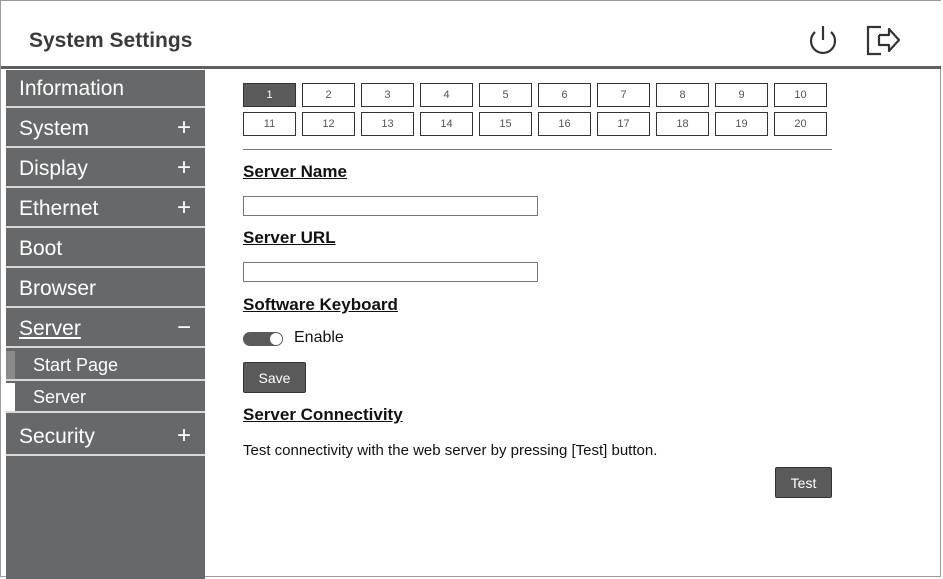  Describe the element at coordinates (623, 95) in the screenshot. I see `page-button-7: 7` at that location.